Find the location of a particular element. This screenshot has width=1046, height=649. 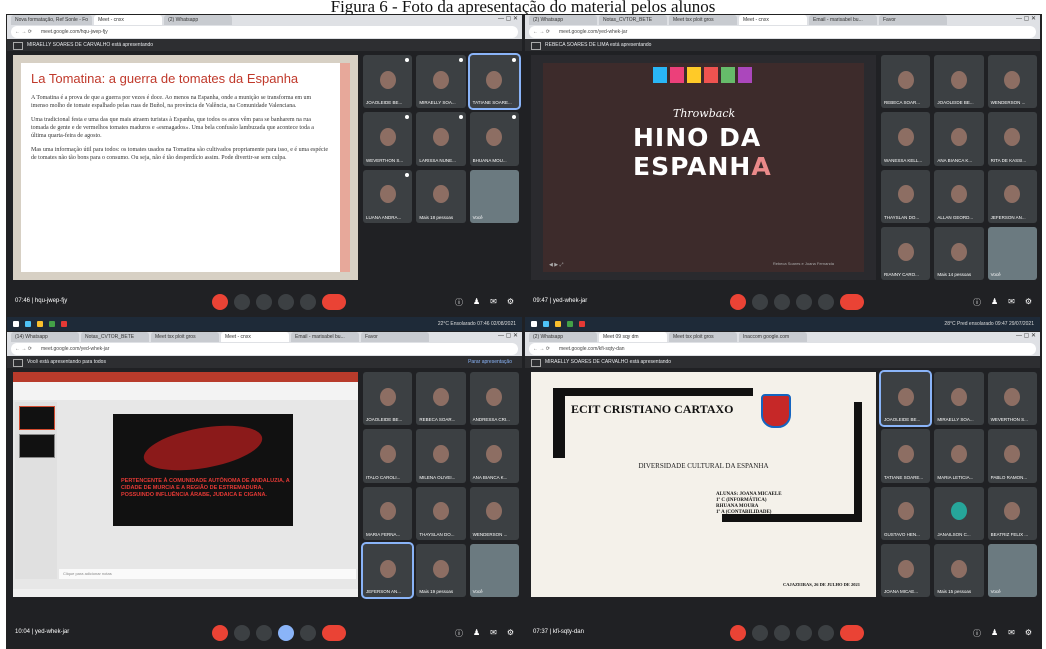

stop-presenting-link: Parar apresentação is located at coordinates (490, 362).